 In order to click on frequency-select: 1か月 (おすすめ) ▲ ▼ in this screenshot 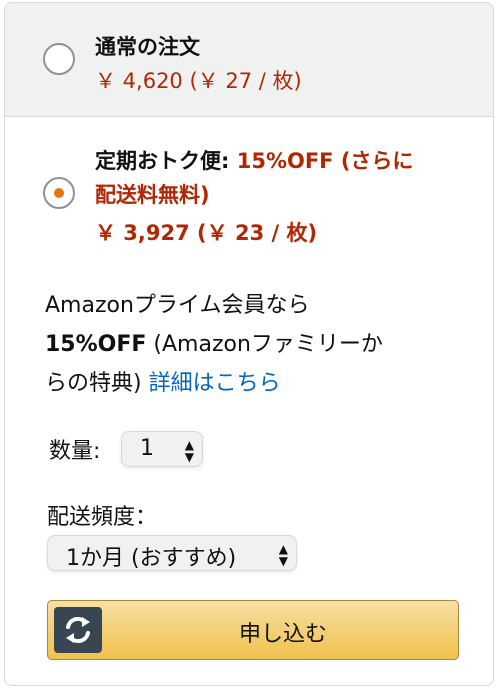, I will do `click(172, 553)`.